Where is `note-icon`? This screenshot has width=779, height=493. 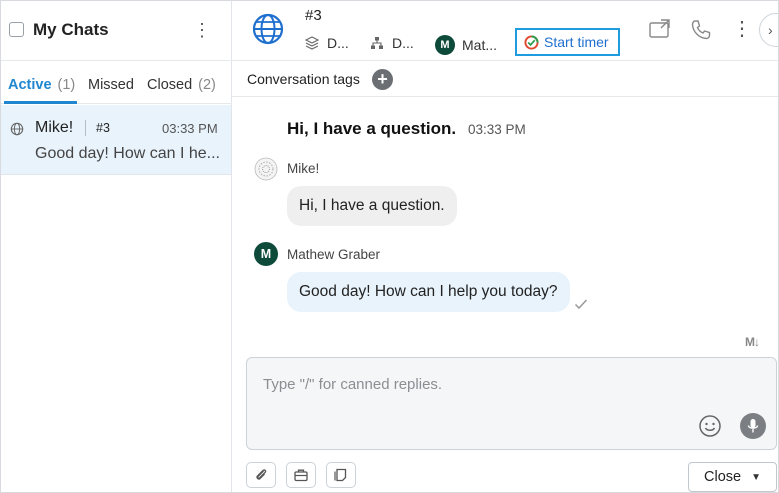
note-icon is located at coordinates (340, 475).